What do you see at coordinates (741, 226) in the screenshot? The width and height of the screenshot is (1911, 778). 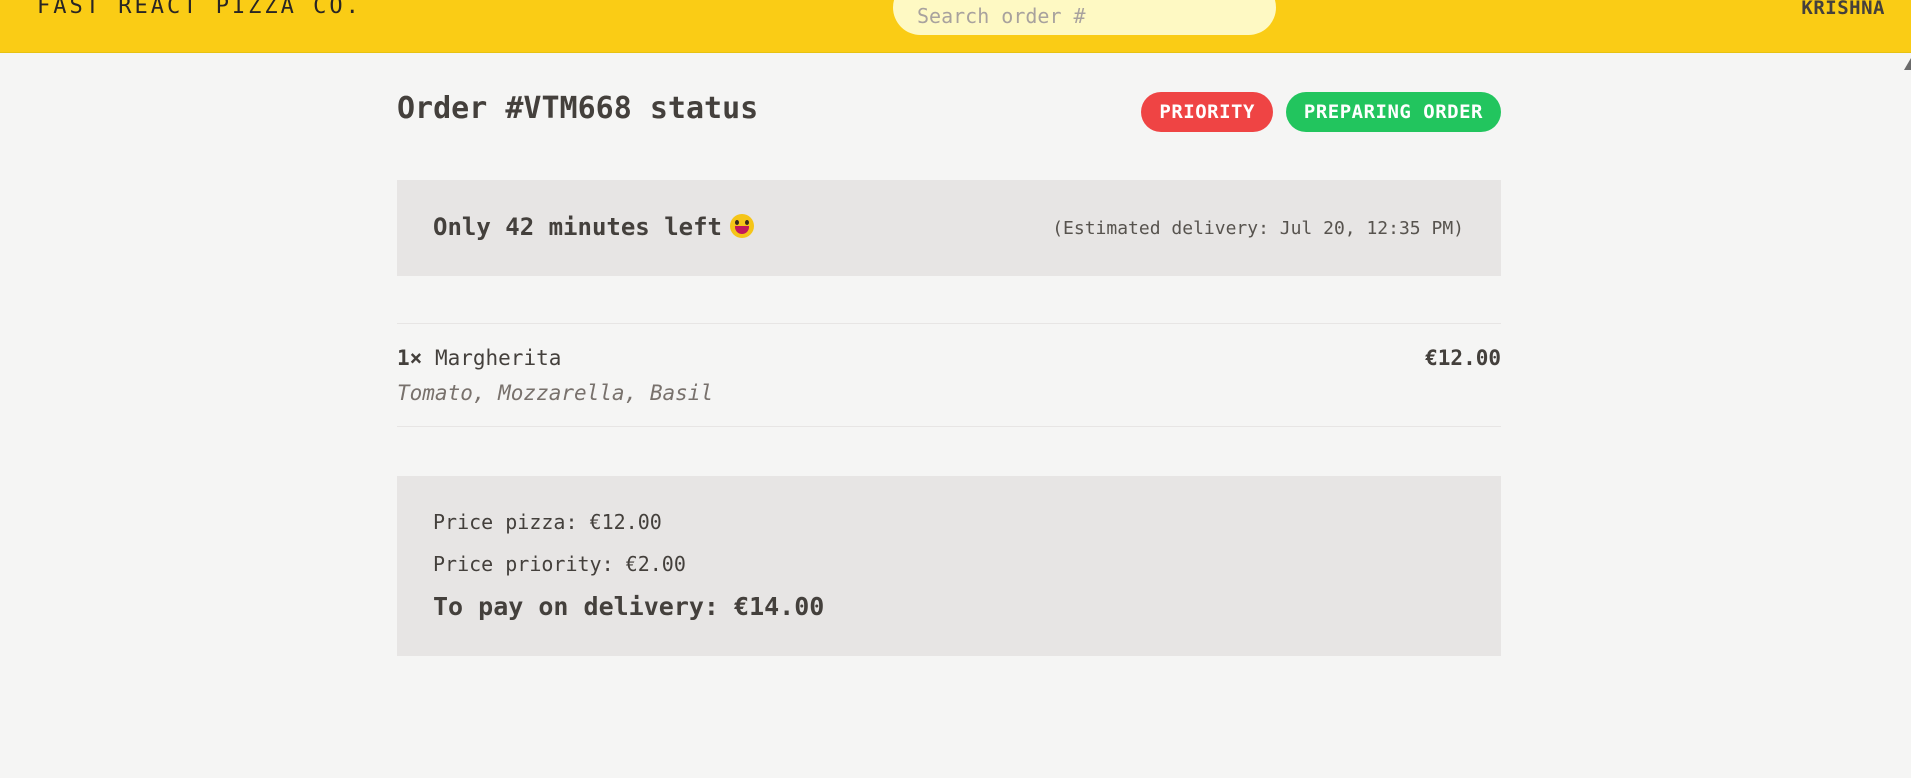 I see `grinning-face-icon` at bounding box center [741, 226].